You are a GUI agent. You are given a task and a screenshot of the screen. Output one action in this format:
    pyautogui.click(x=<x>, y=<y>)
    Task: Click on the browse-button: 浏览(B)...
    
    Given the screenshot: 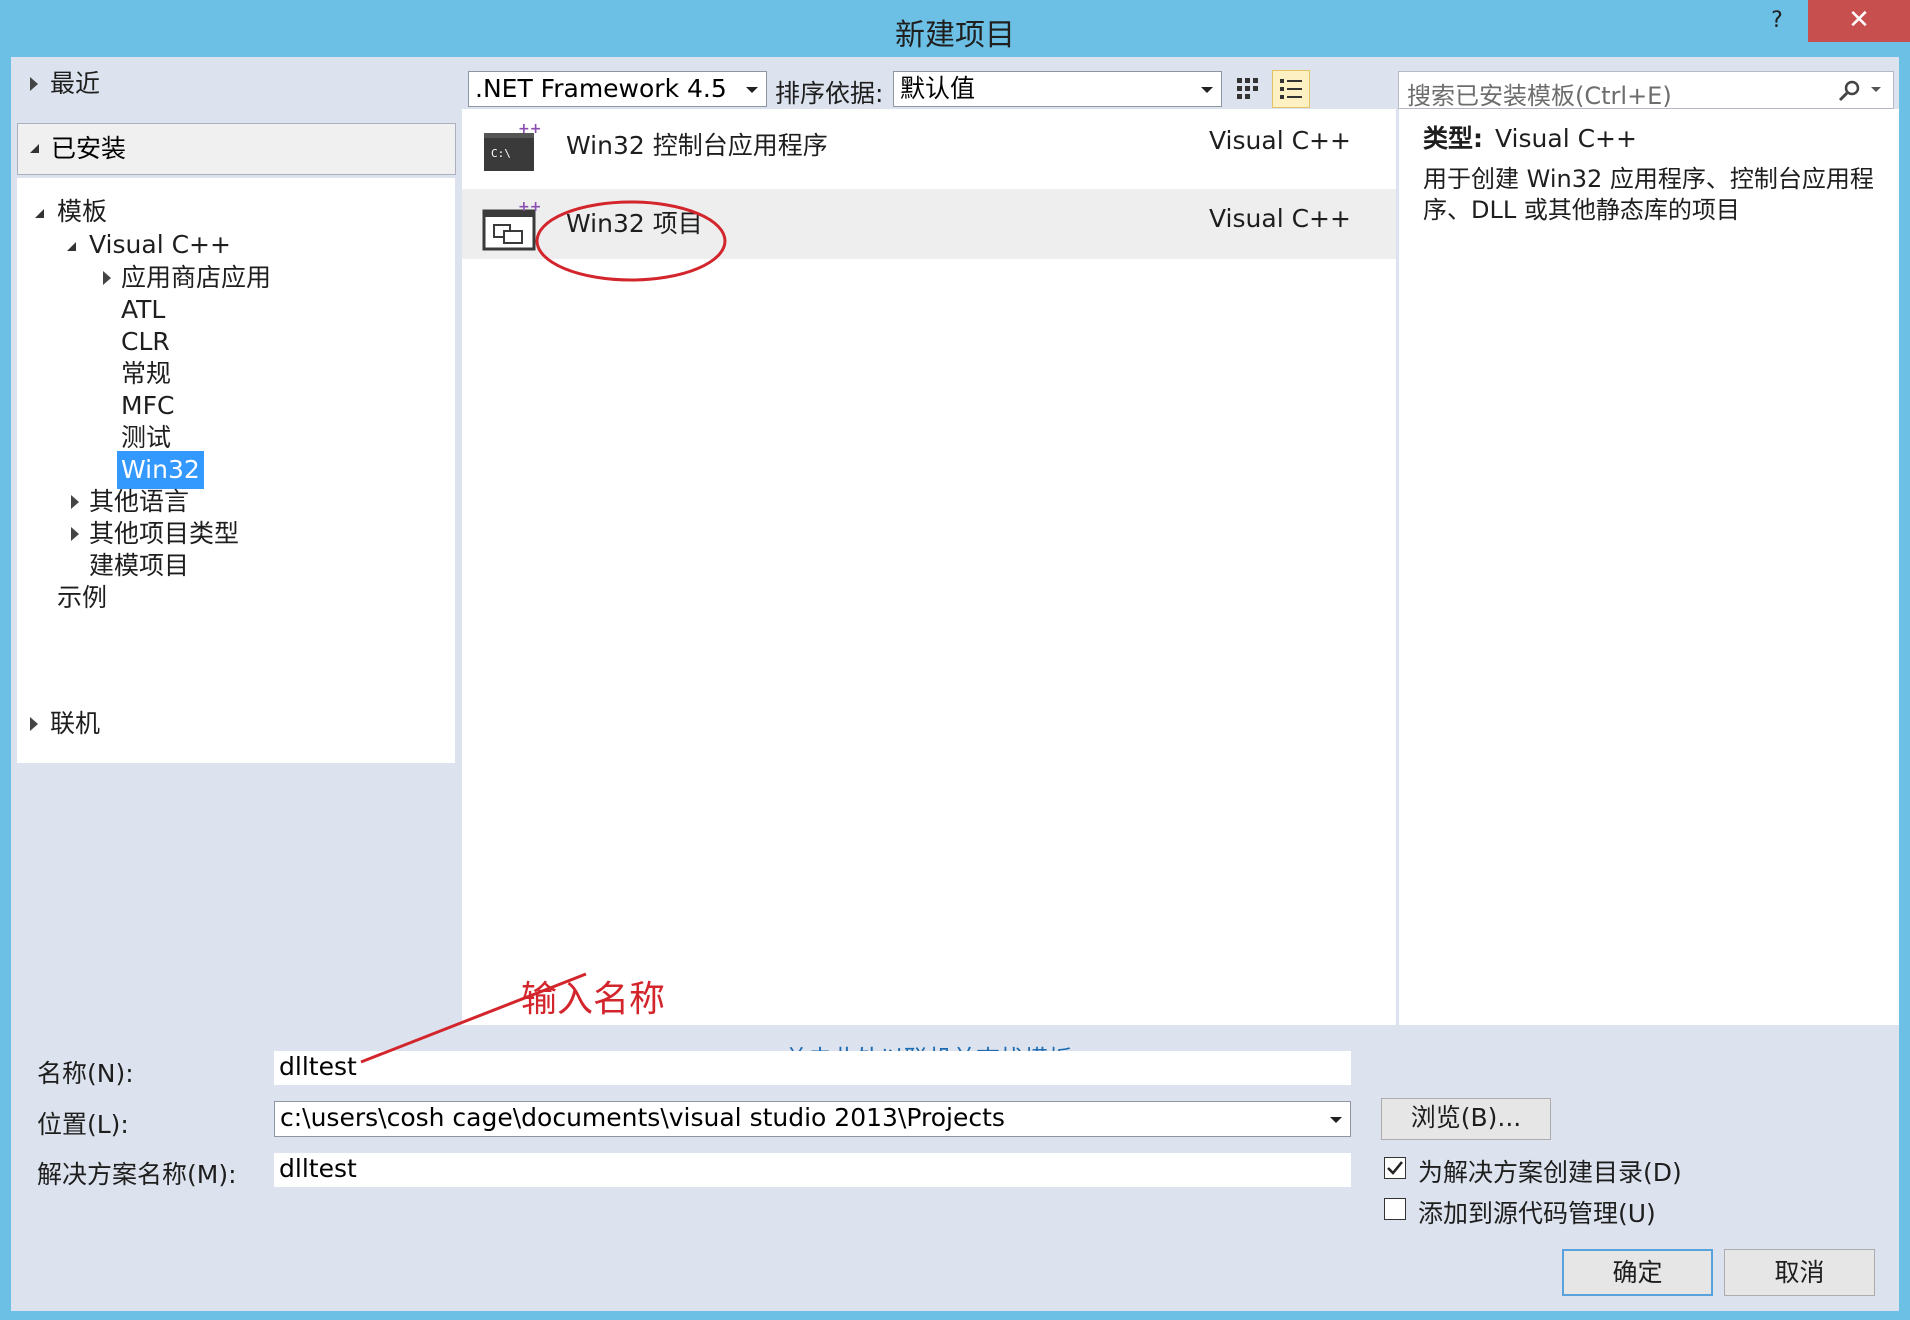 What is the action you would take?
    pyautogui.click(x=1466, y=1119)
    